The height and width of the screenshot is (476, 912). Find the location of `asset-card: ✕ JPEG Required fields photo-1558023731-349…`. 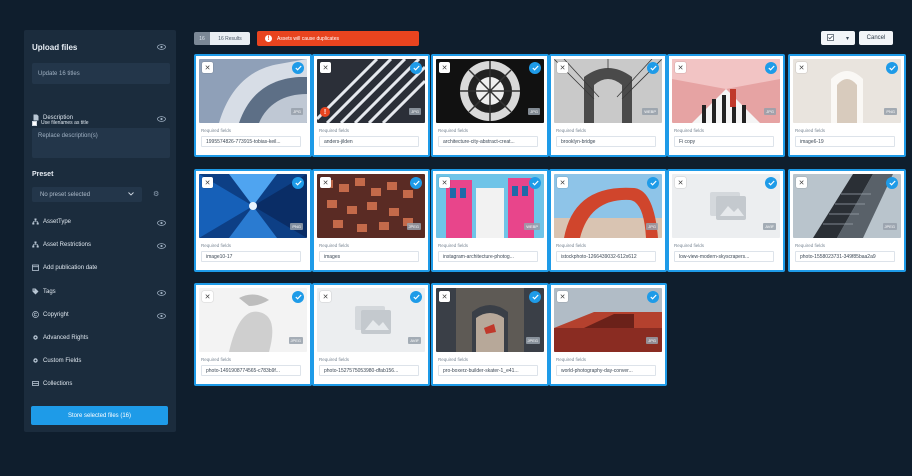

asset-card: ✕ JPEG Required fields photo-1558023731-349… is located at coordinates (847, 220).